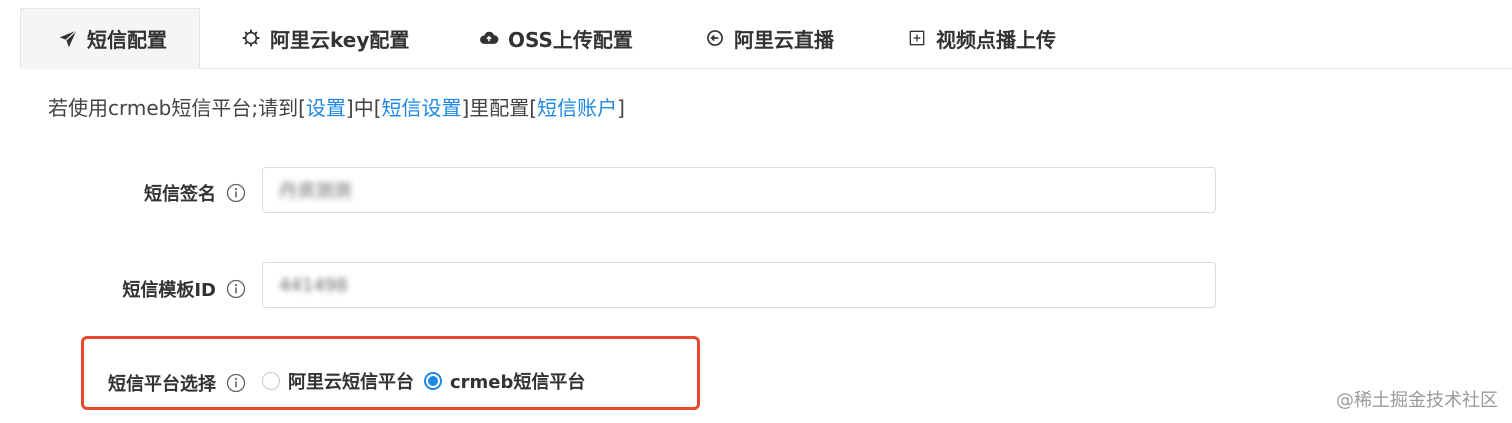 Image resolution: width=1512 pixels, height=423 pixels. Describe the element at coordinates (251, 38) in the screenshot. I see `gear-icon` at that location.